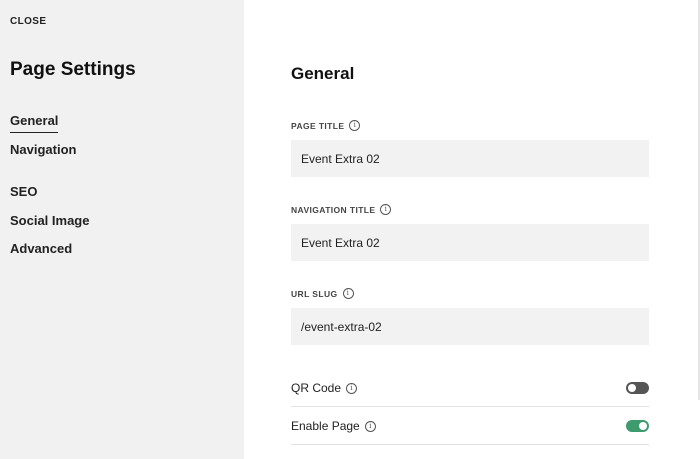  I want to click on close-button: CLOSE, so click(28, 21).